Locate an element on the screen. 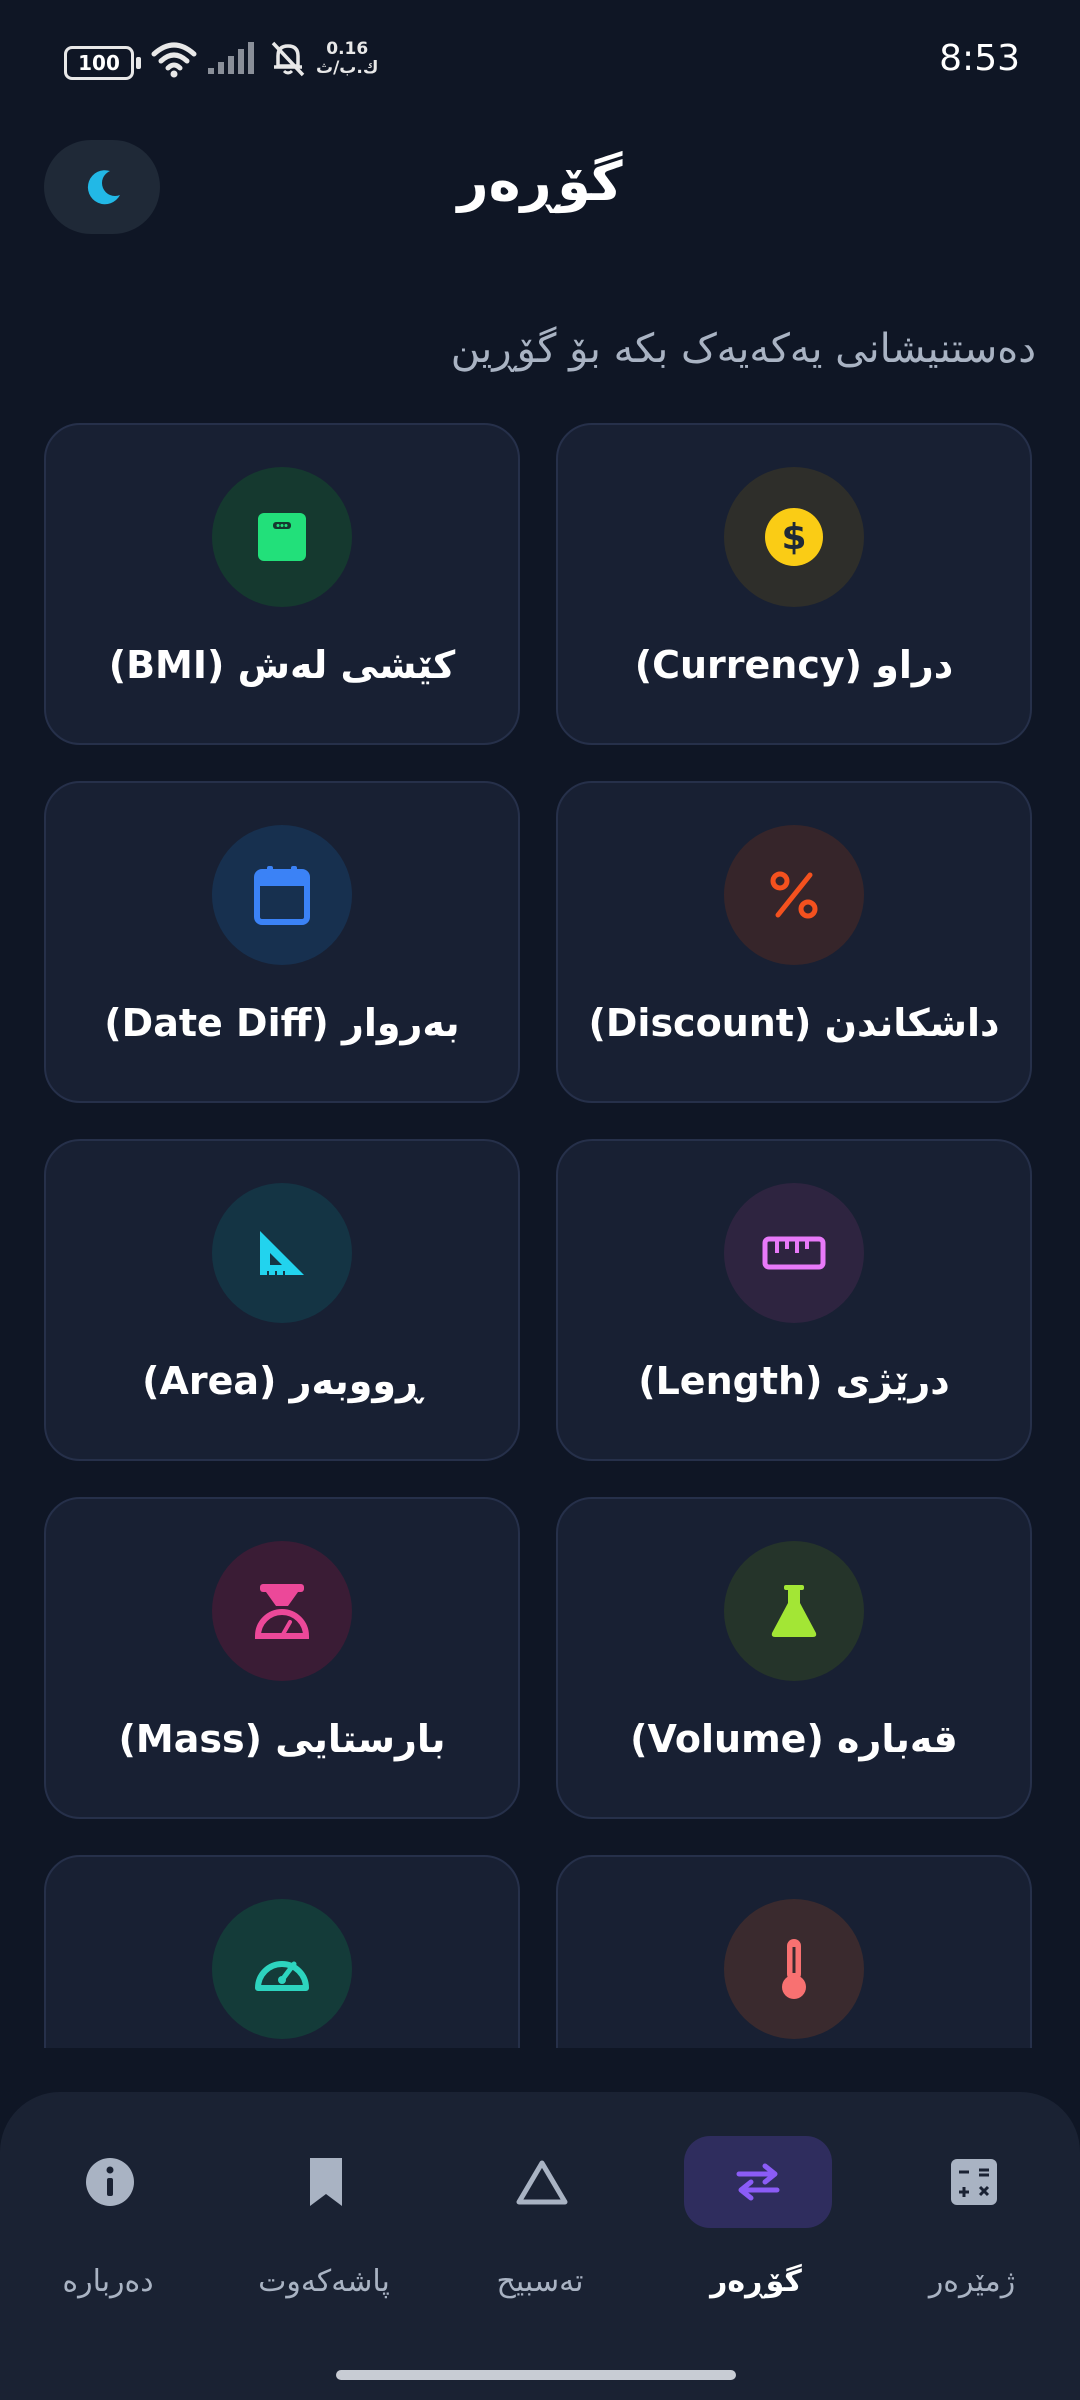  bookmark-icon is located at coordinates (326, 2182).